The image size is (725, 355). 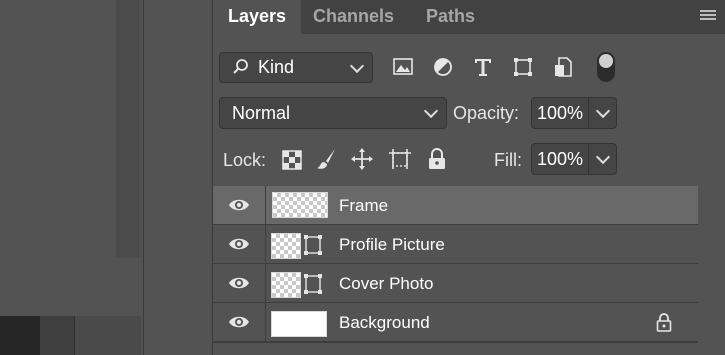 What do you see at coordinates (386, 284) in the screenshot?
I see `layer-name: Cover Photo` at bounding box center [386, 284].